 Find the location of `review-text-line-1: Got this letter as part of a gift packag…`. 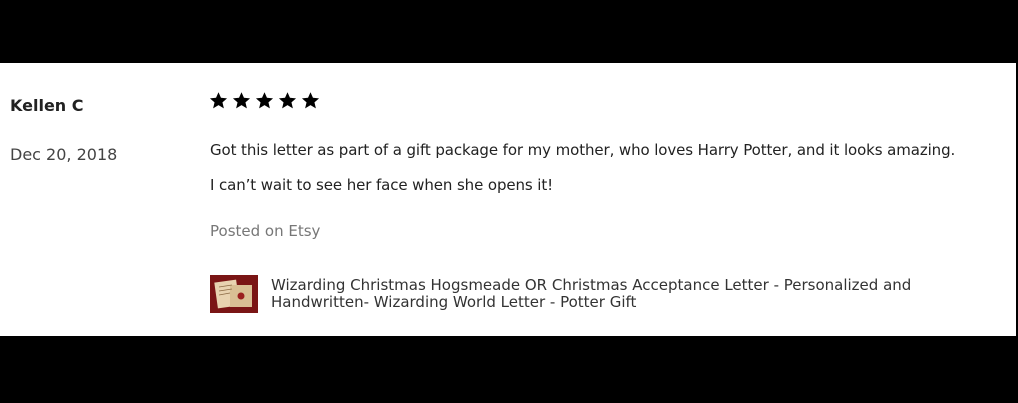

review-text-line-1: Got this letter as part of a gift packag… is located at coordinates (583, 150).